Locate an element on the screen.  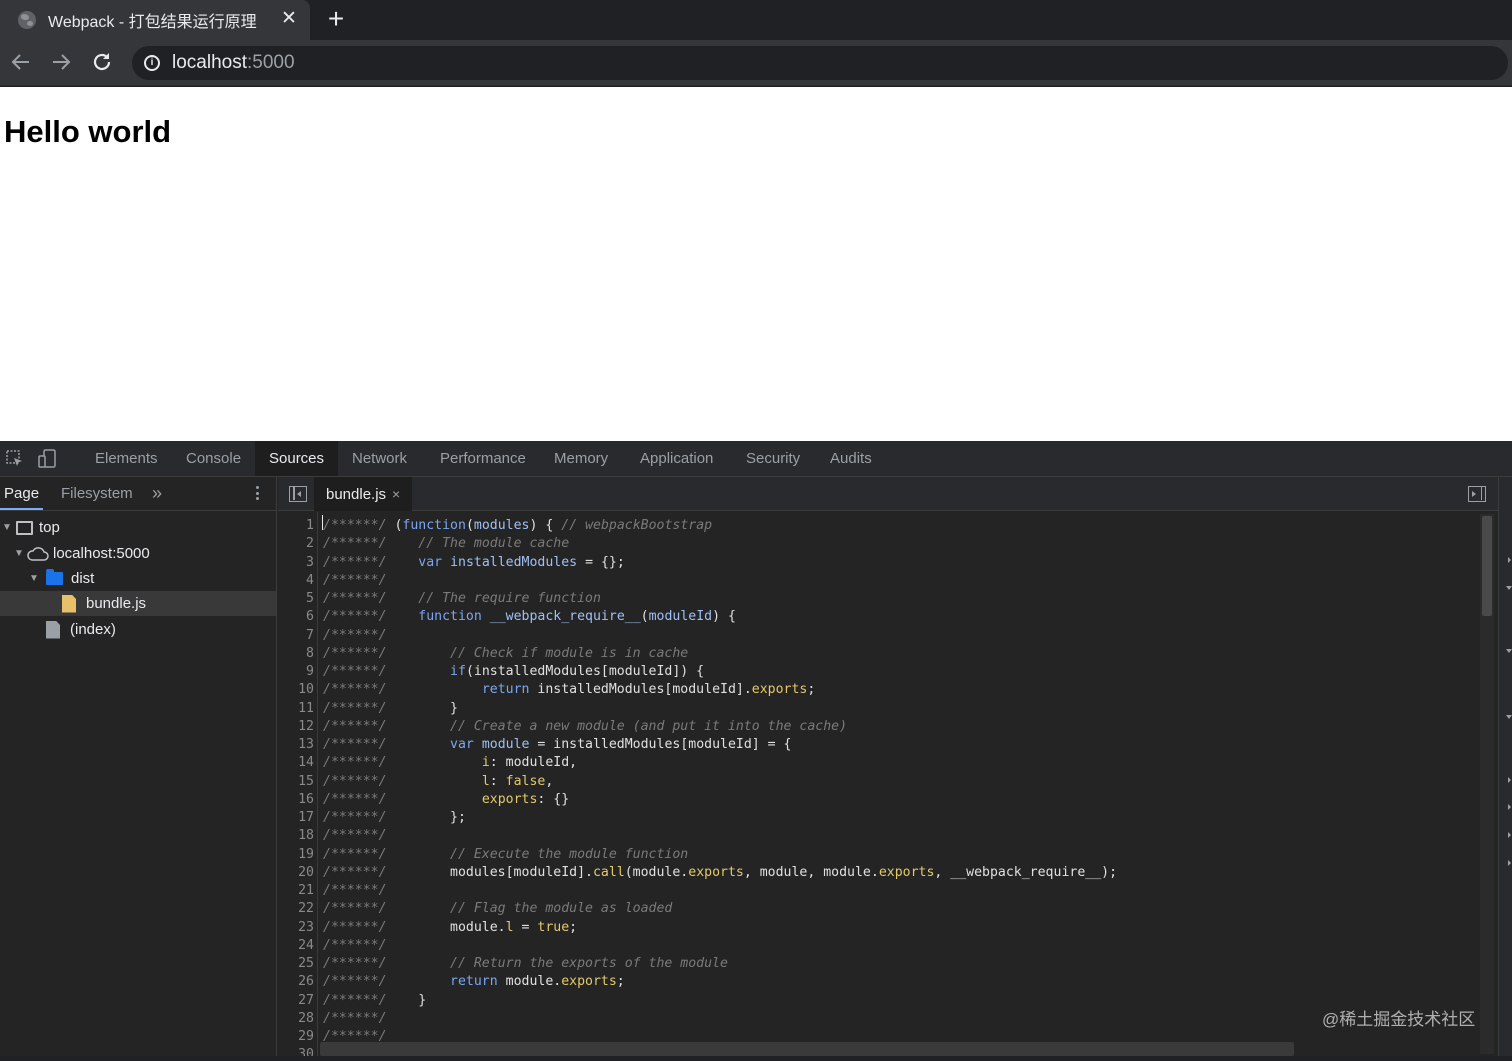
line-number: 28 is located at coordinates (296, 1019).